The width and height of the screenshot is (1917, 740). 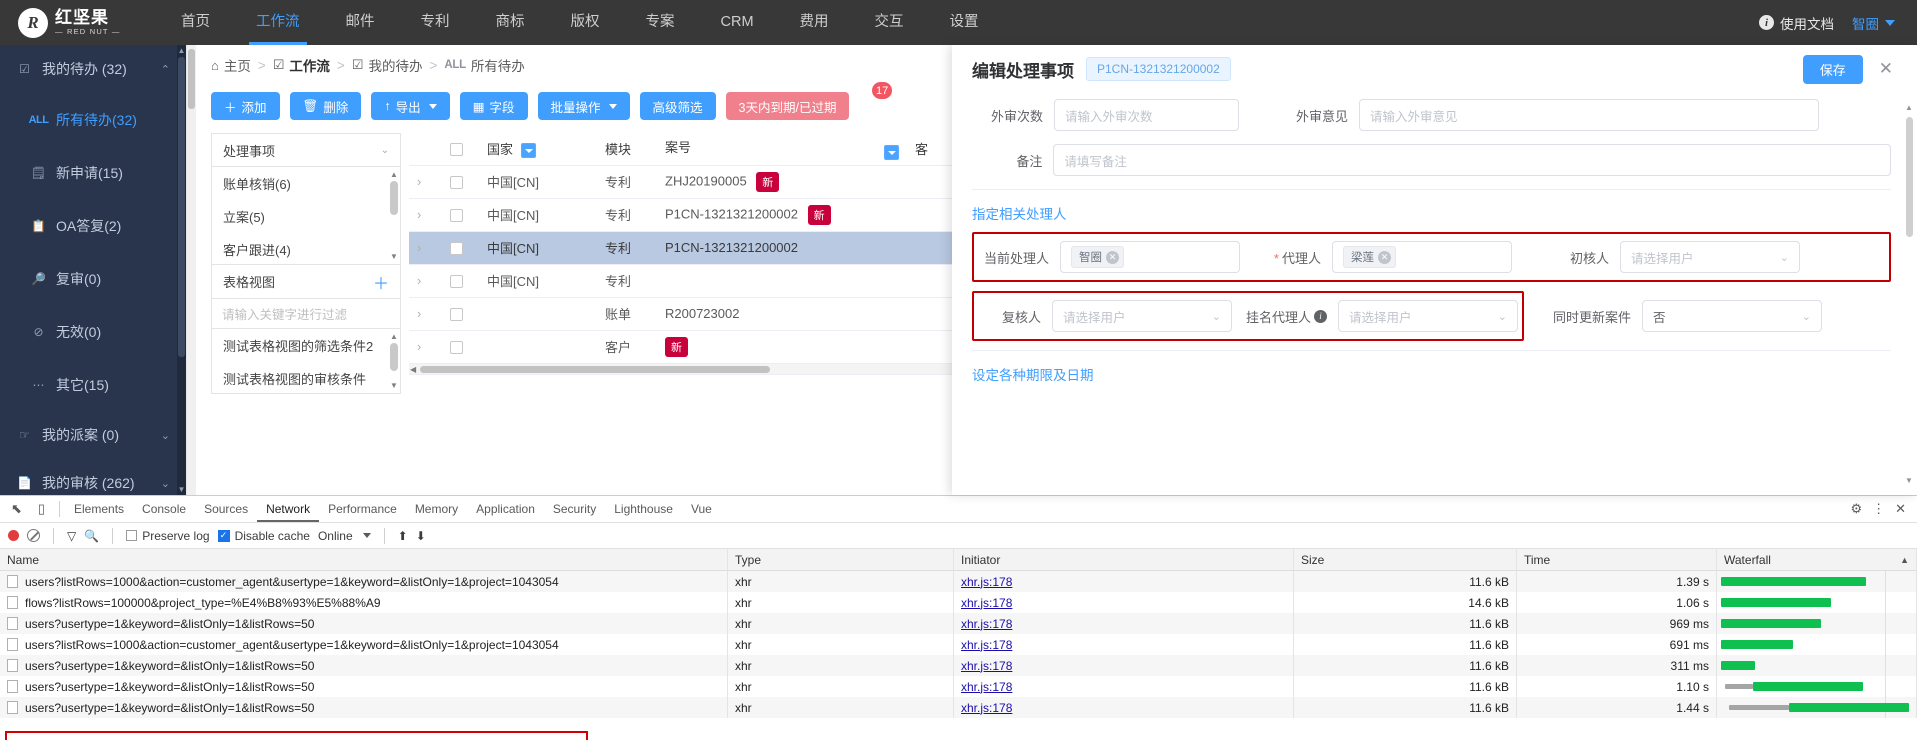 What do you see at coordinates (288, 509) in the screenshot?
I see `tab-network: Network` at bounding box center [288, 509].